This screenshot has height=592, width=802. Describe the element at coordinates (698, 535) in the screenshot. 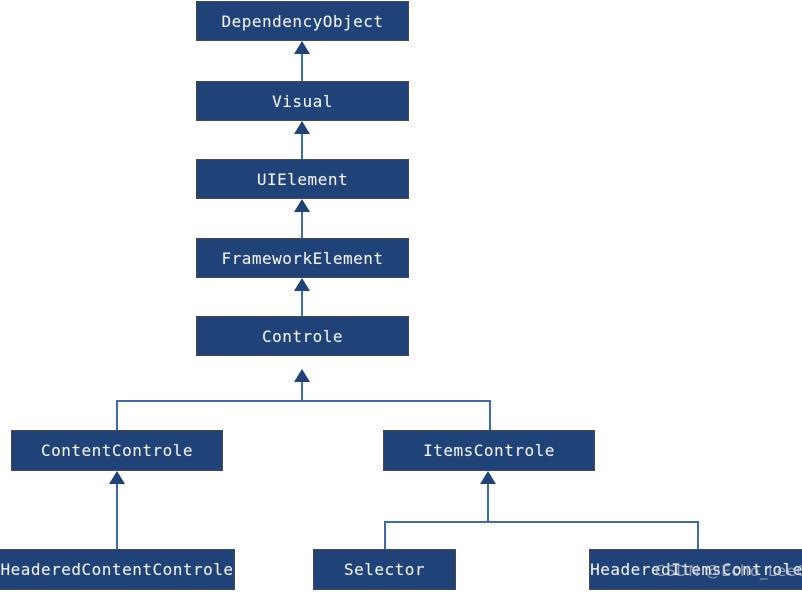

I see `connector-branch2-right-drop` at that location.